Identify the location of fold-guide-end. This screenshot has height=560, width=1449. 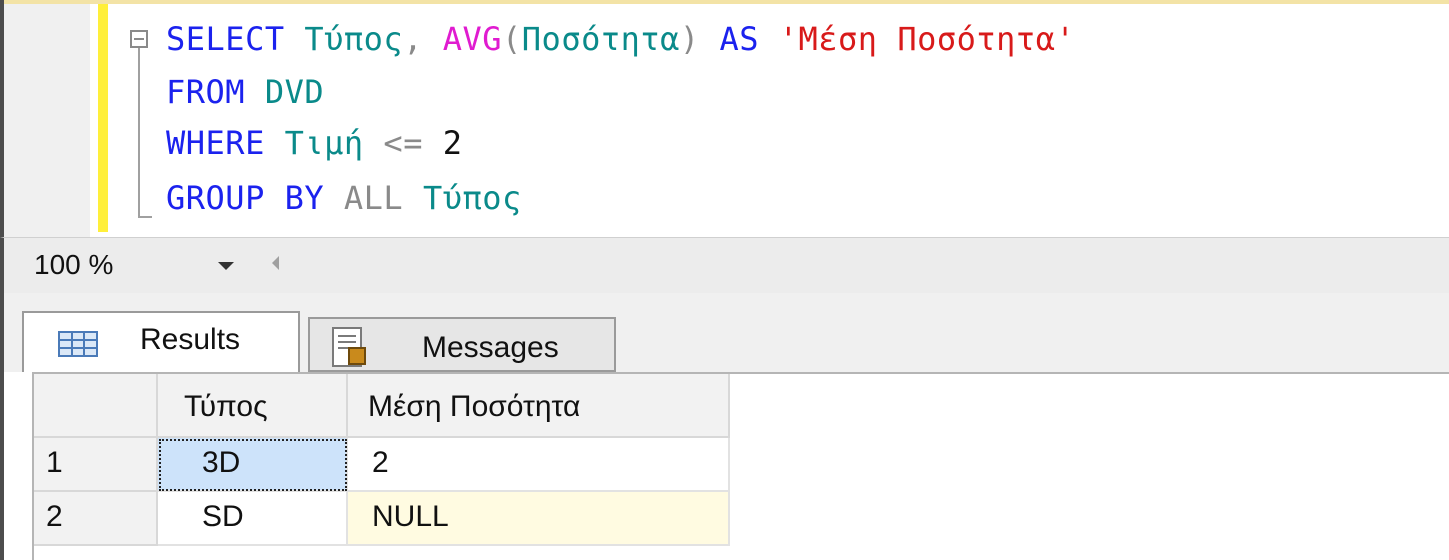
(145, 217).